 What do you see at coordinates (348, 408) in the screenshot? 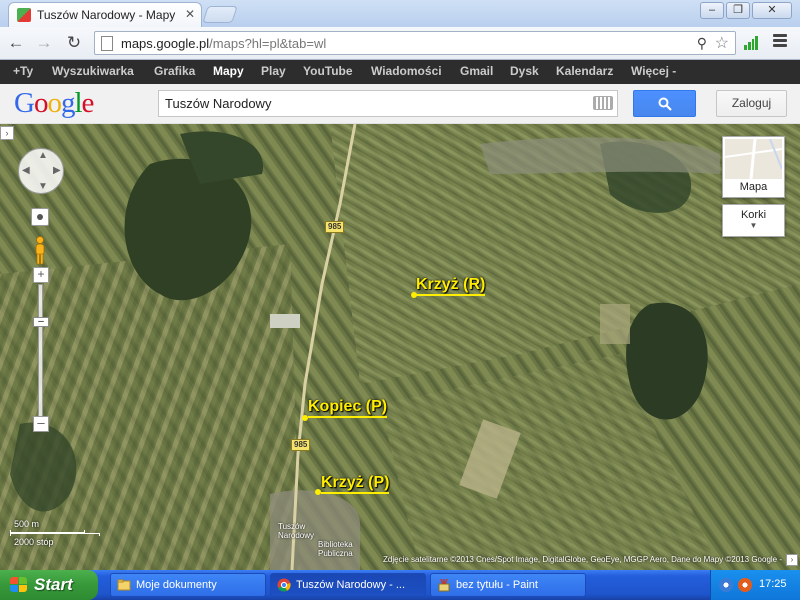
I see `marker-label: Kopiec (P)` at bounding box center [348, 408].